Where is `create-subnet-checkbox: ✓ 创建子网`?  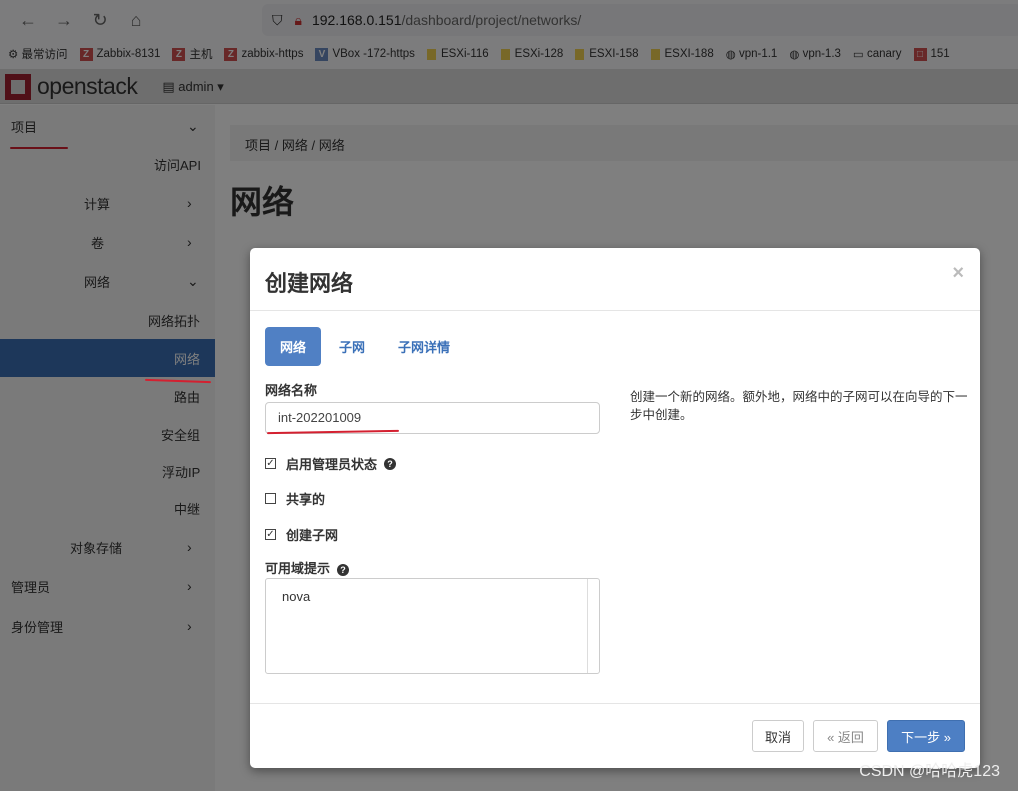 create-subnet-checkbox: ✓ 创建子网 is located at coordinates (301, 534).